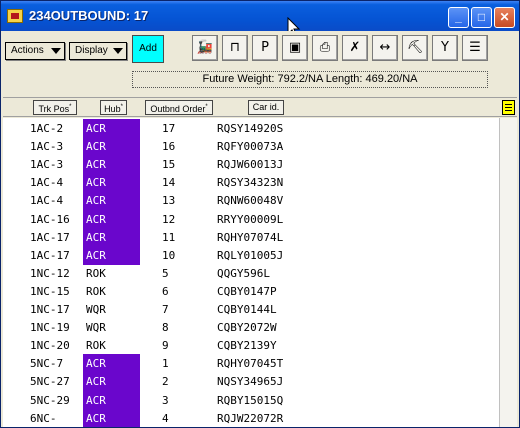  Describe the element at coordinates (247, 291) in the screenshot. I see `car-id-cell: CQBY0147P` at that location.